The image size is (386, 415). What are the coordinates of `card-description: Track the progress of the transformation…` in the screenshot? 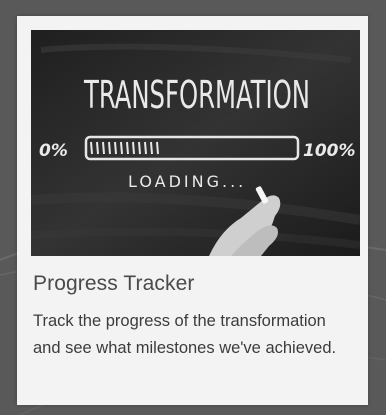 It's located at (185, 334).